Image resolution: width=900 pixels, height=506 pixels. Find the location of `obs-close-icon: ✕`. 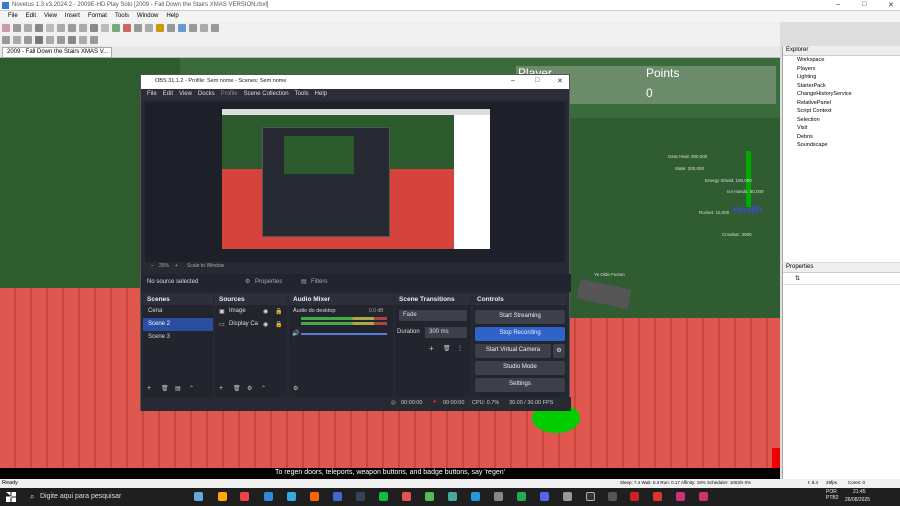

obs-close-icon: ✕ is located at coordinates (560, 81).